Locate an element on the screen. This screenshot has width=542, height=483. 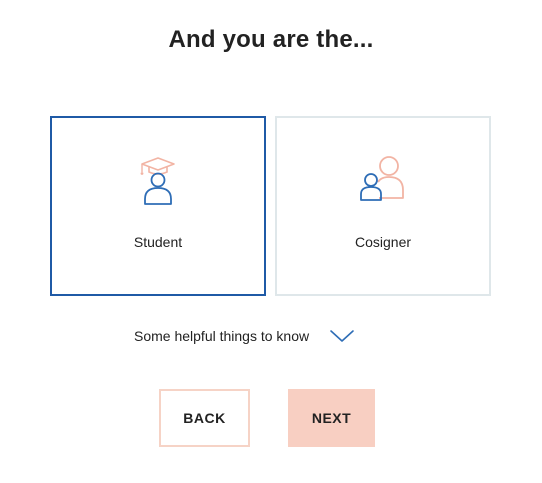
helpful-things-toggle: Some helpful things to know is located at coordinates (244, 336).